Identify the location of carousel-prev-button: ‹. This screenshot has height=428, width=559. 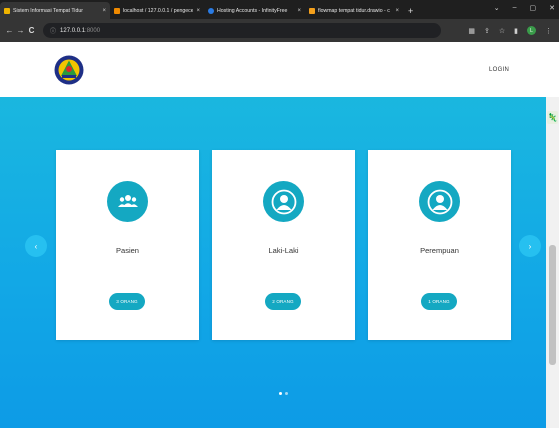
(36, 246).